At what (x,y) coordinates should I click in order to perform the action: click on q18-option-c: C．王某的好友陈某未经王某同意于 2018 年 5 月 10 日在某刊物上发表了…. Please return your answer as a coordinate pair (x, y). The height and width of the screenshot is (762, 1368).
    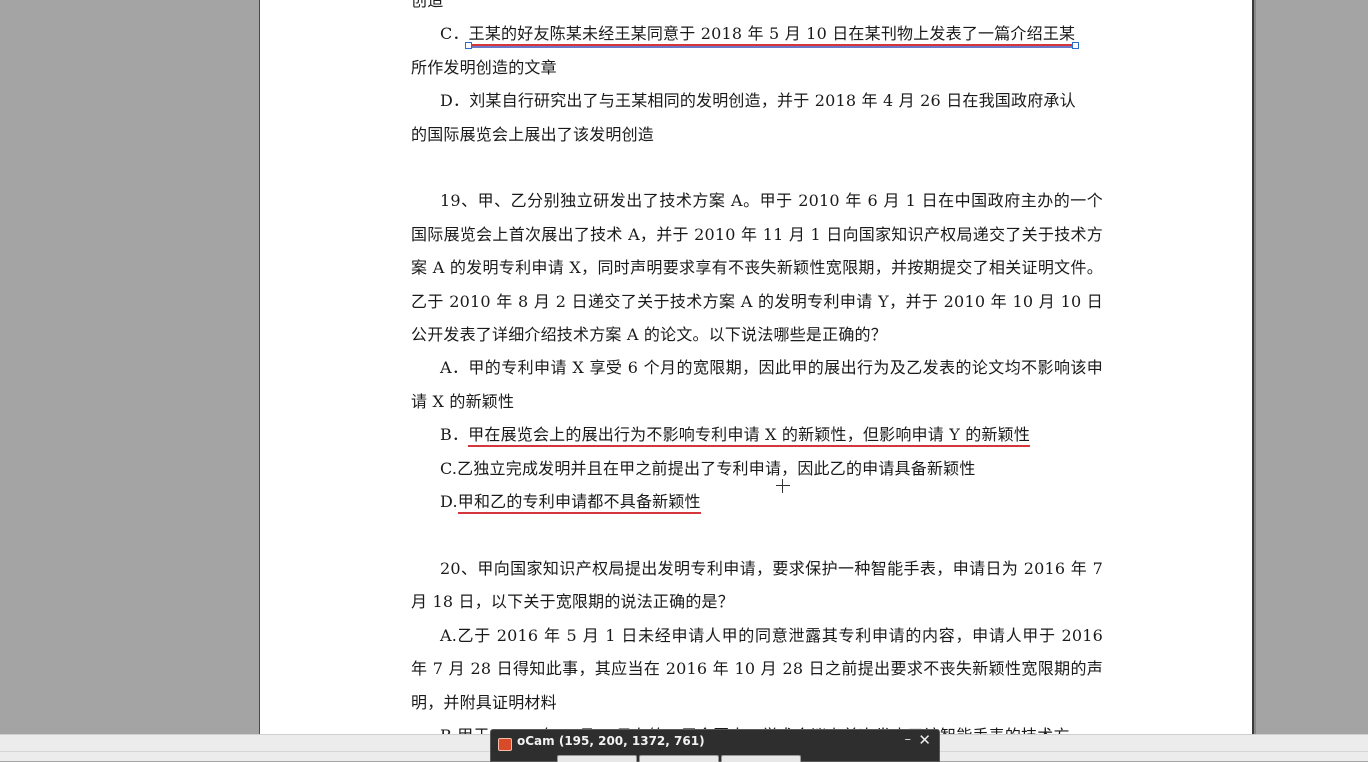
    Looking at the image, I should click on (757, 50).